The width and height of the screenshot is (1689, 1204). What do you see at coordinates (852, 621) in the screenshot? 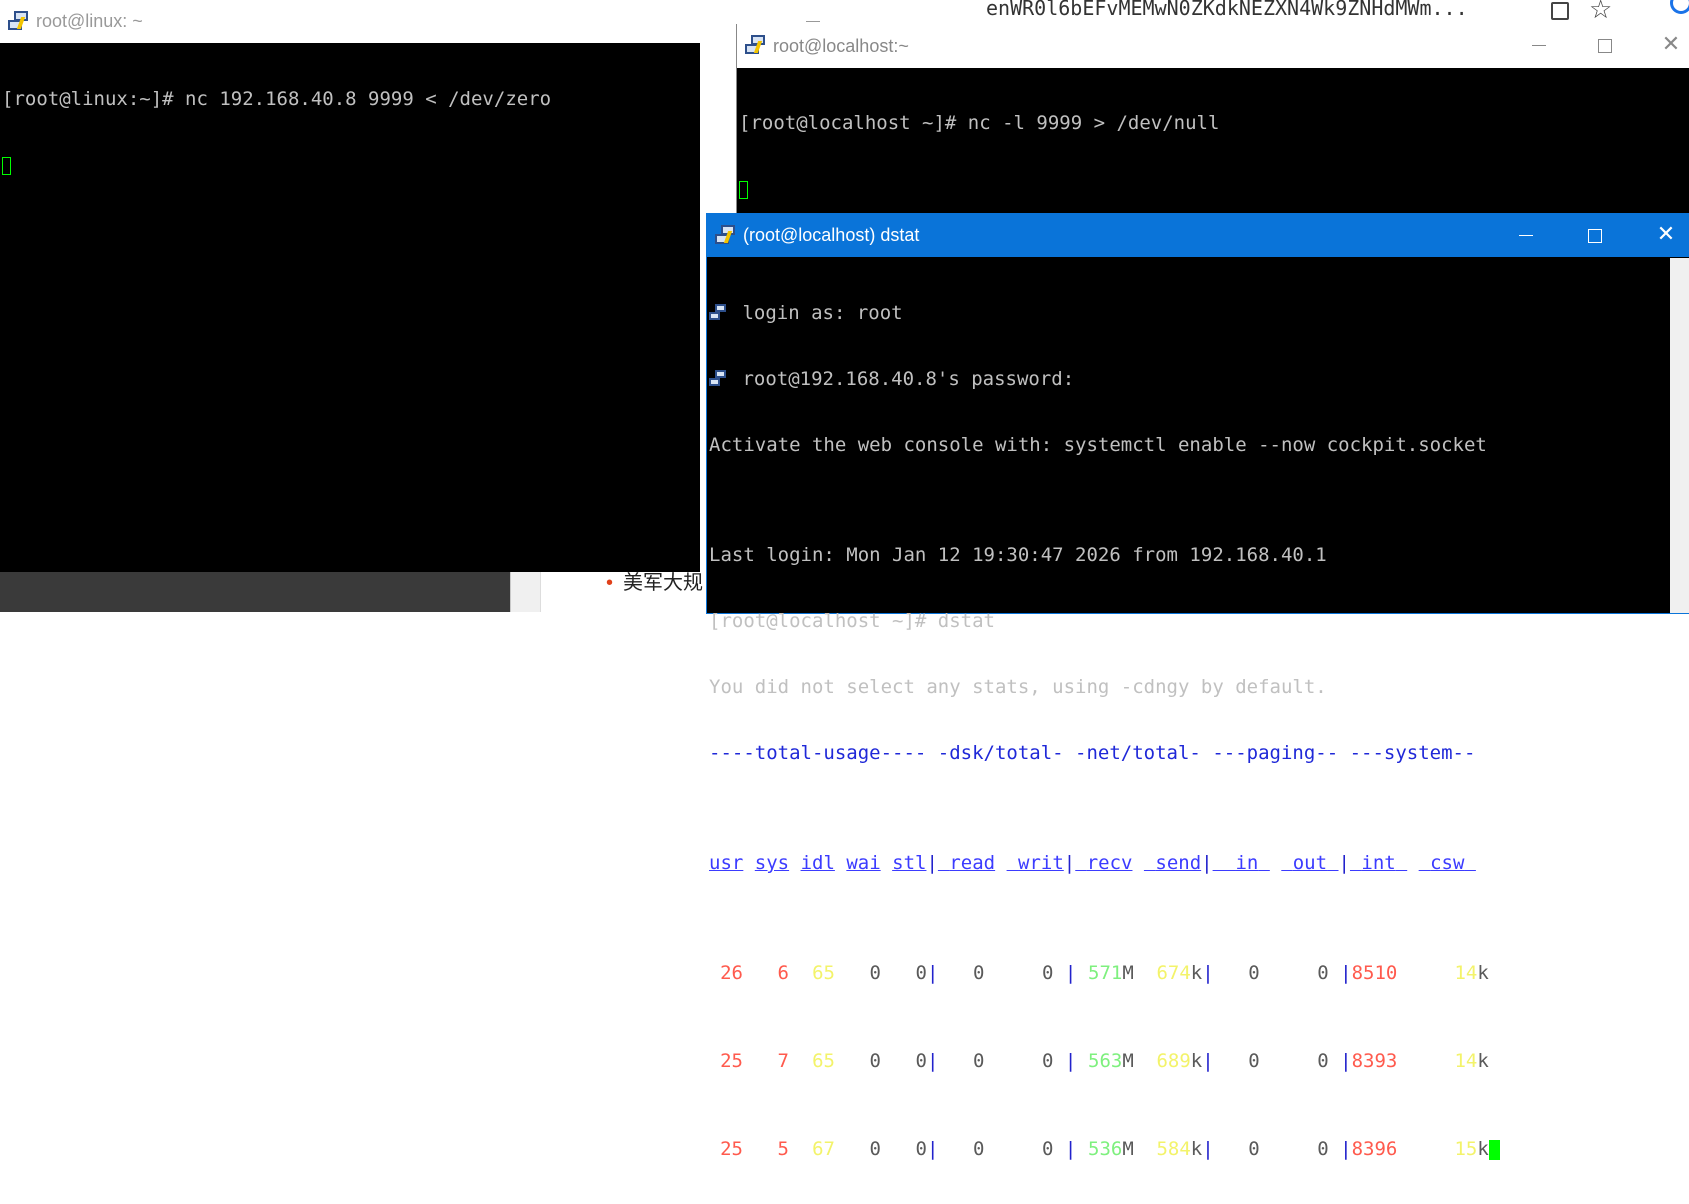
I see `terminal-line: [root@localhost ~]# dstat` at bounding box center [852, 621].